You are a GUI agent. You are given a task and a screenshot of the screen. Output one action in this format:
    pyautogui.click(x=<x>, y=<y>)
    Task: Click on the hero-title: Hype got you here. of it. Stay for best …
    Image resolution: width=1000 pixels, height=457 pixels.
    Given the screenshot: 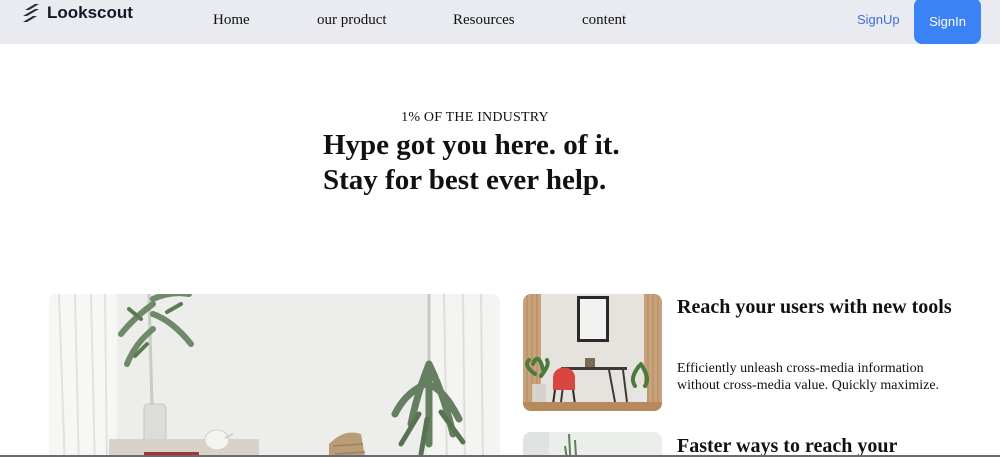 What is the action you would take?
    pyautogui.click(x=533, y=163)
    